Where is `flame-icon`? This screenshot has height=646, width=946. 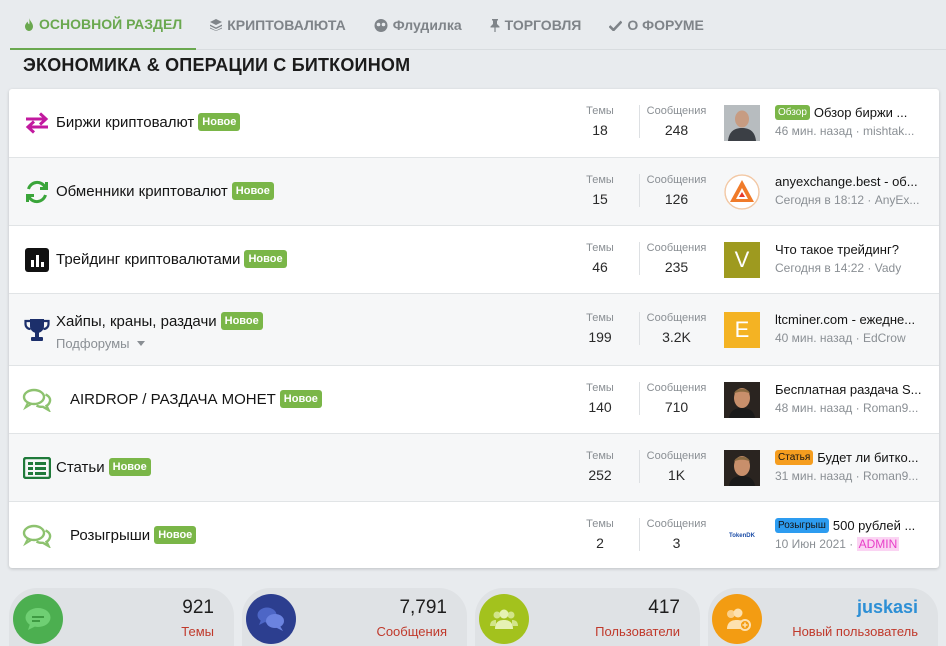 flame-icon is located at coordinates (29, 24).